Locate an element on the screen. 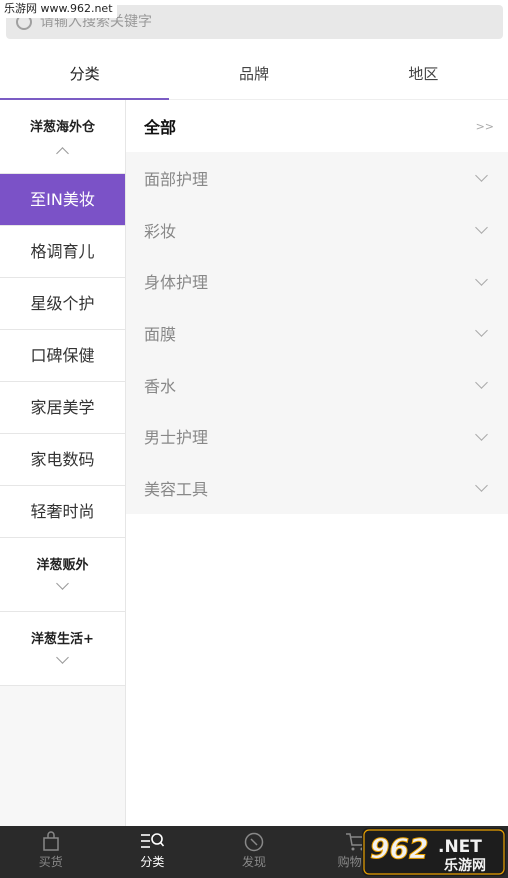 The height and width of the screenshot is (878, 508). sidebar-group-overseas: 洋葱海外仓 is located at coordinates (62, 137).